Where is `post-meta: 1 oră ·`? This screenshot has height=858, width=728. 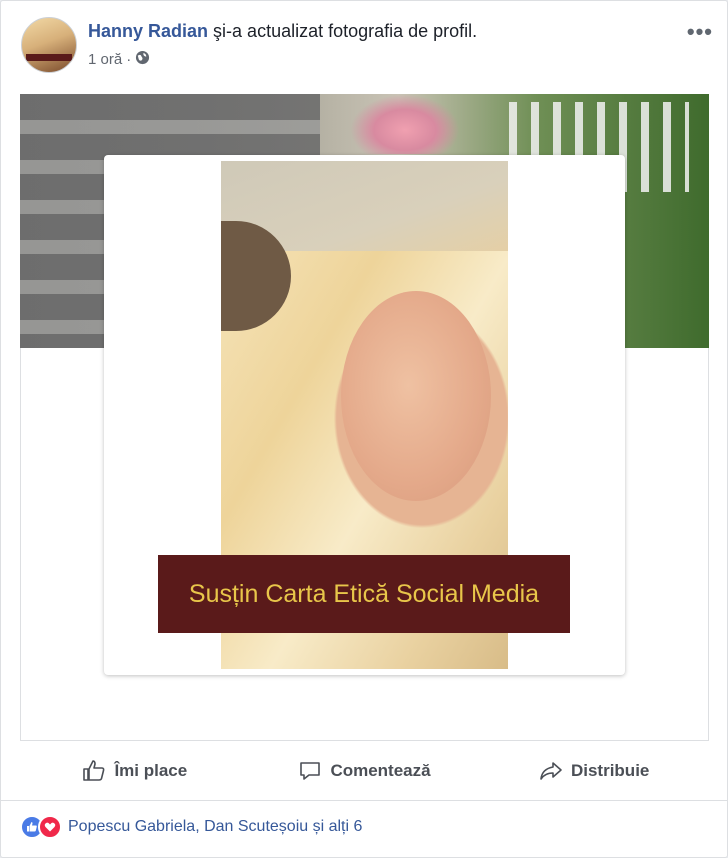 post-meta: 1 oră · is located at coordinates (119, 59).